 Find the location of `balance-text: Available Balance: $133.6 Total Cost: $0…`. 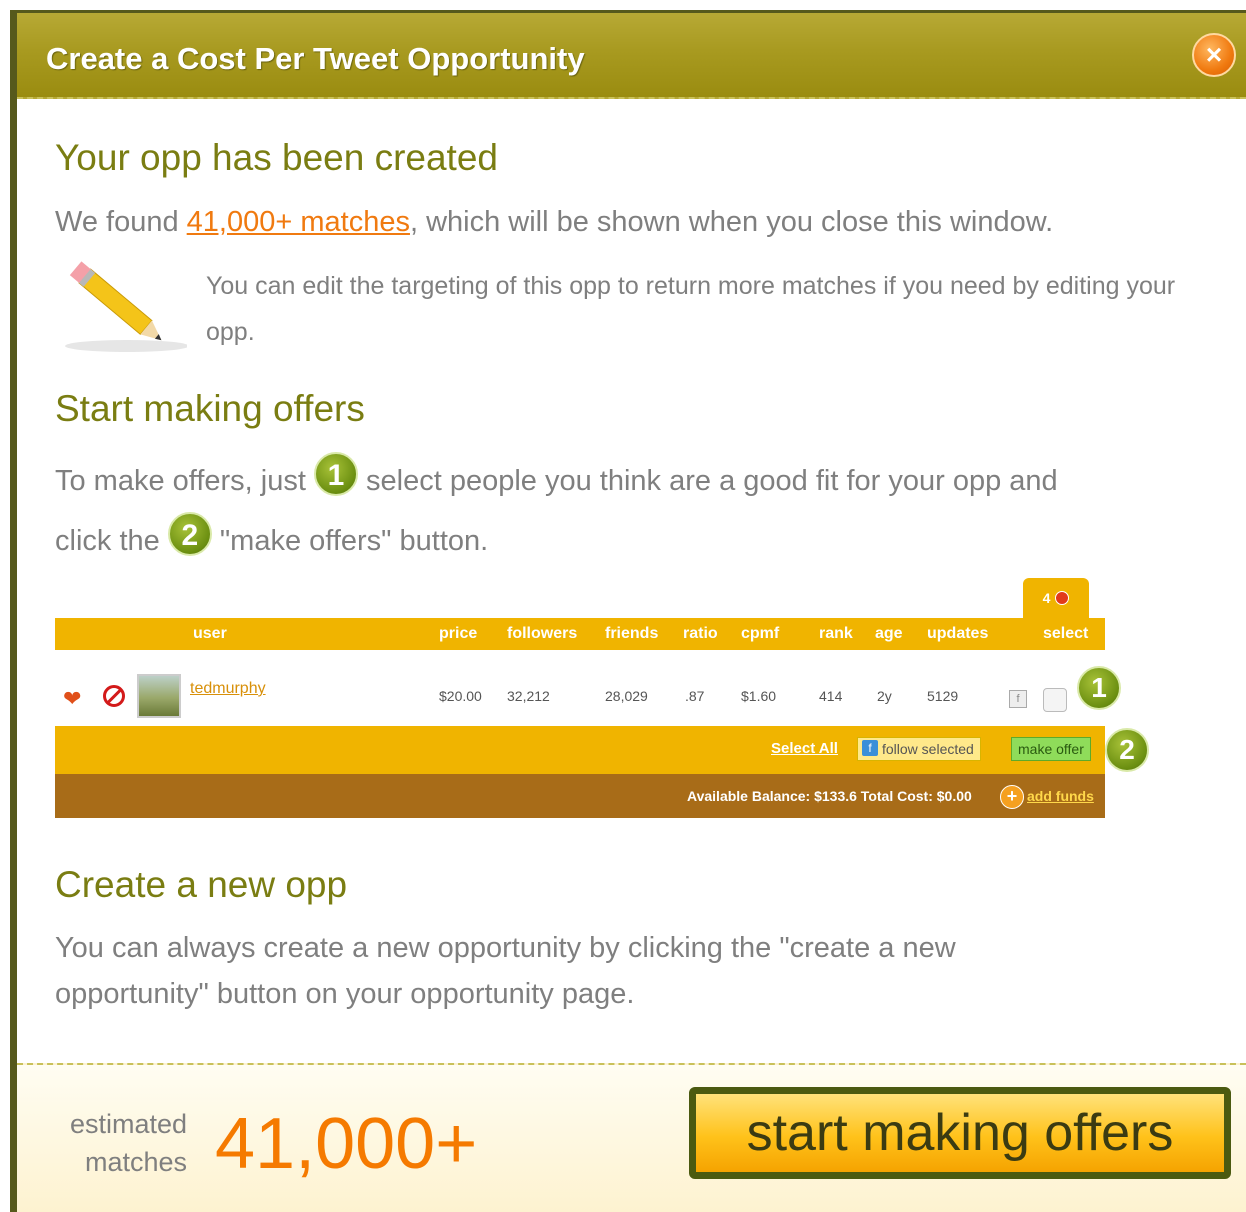

balance-text: Available Balance: $133.6 Total Cost: $0… is located at coordinates (829, 796).